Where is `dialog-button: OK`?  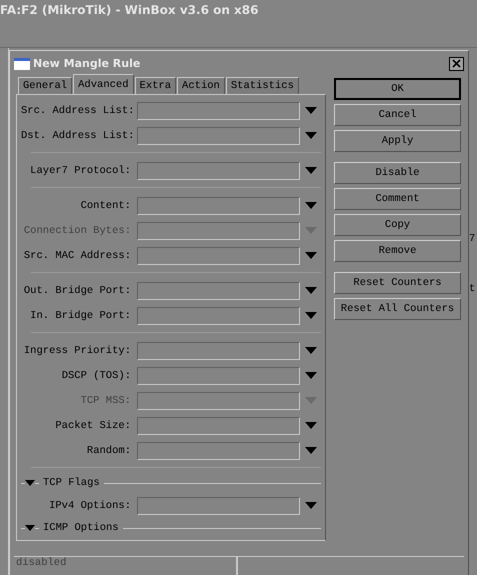 dialog-button: OK is located at coordinates (397, 89).